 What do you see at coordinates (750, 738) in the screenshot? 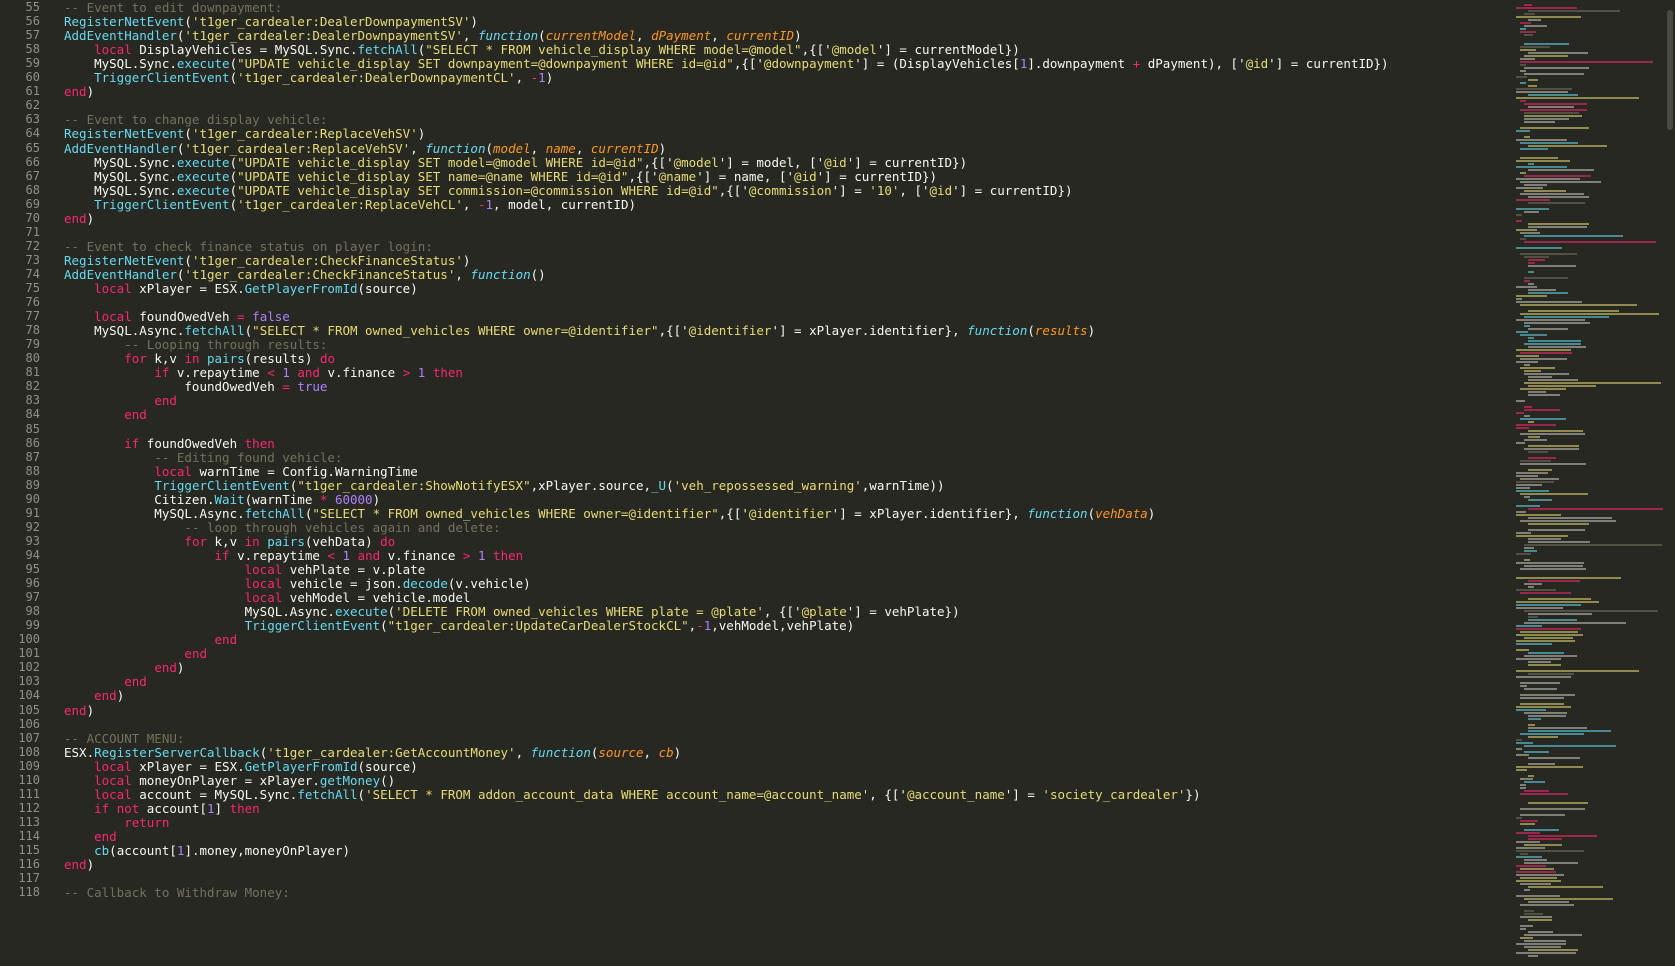
I see `code-line: 107 -- ACCOUNT MENU:` at bounding box center [750, 738].